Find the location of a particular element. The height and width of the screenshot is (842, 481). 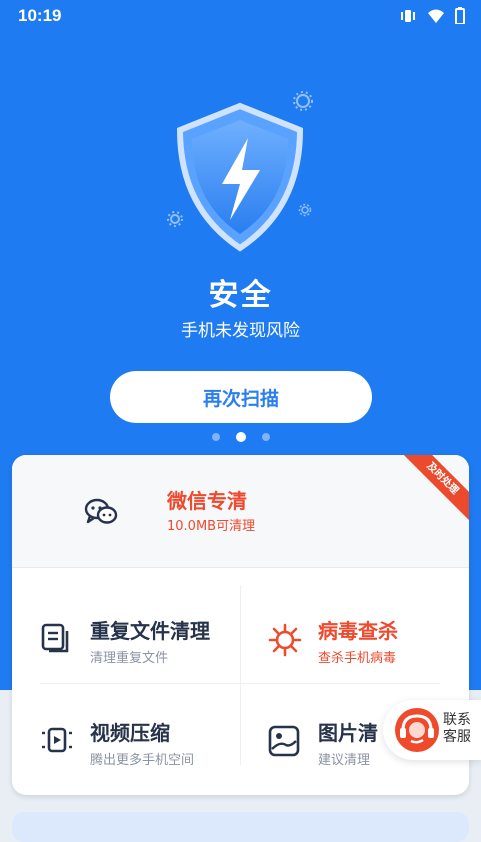

status-icons is located at coordinates (432, 15).